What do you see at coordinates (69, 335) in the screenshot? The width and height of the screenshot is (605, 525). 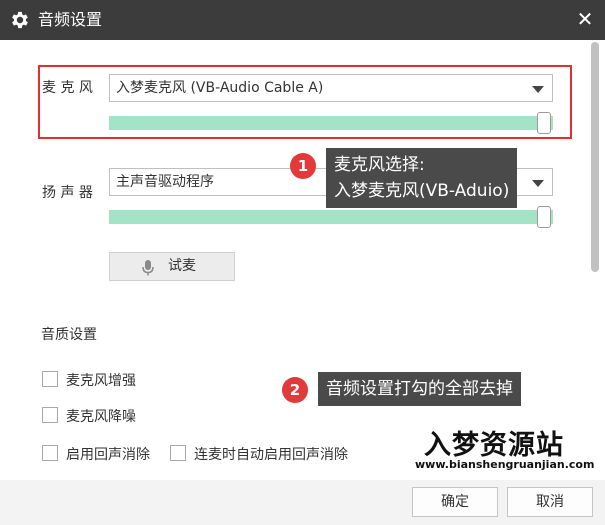 I see `quality-heading: 音质设置` at bounding box center [69, 335].